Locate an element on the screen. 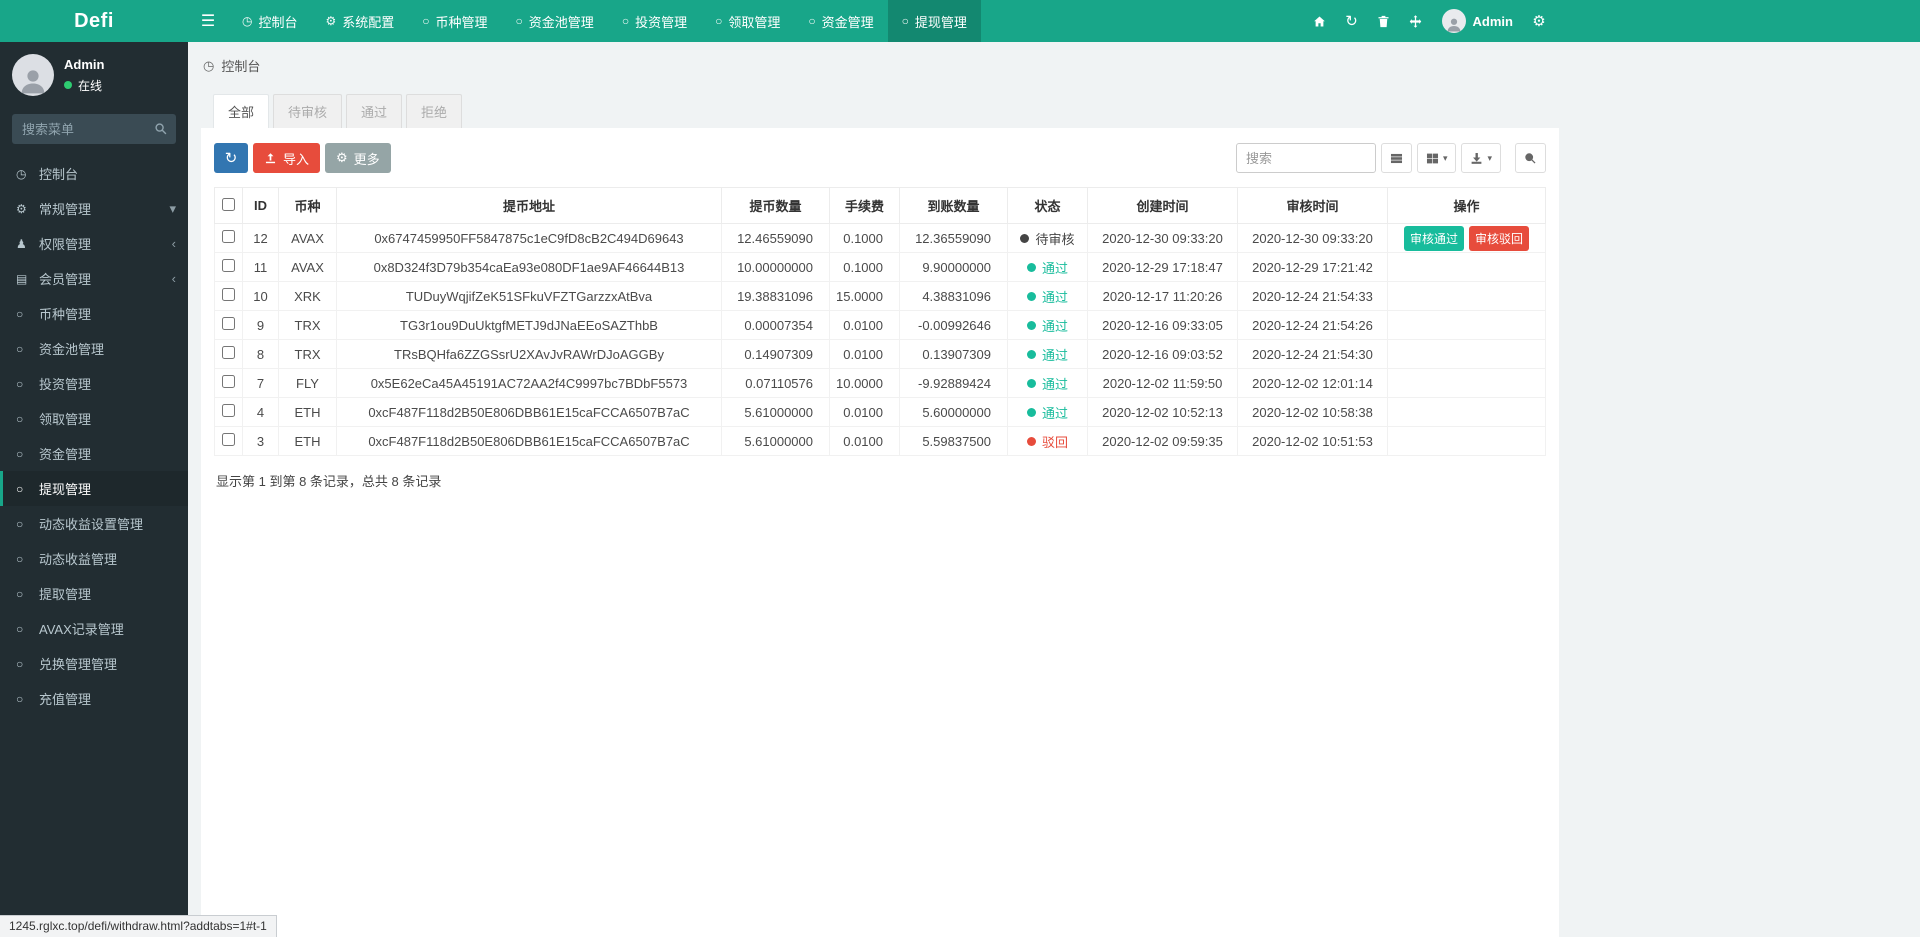  columns-button: ▾ is located at coordinates (1436, 158).